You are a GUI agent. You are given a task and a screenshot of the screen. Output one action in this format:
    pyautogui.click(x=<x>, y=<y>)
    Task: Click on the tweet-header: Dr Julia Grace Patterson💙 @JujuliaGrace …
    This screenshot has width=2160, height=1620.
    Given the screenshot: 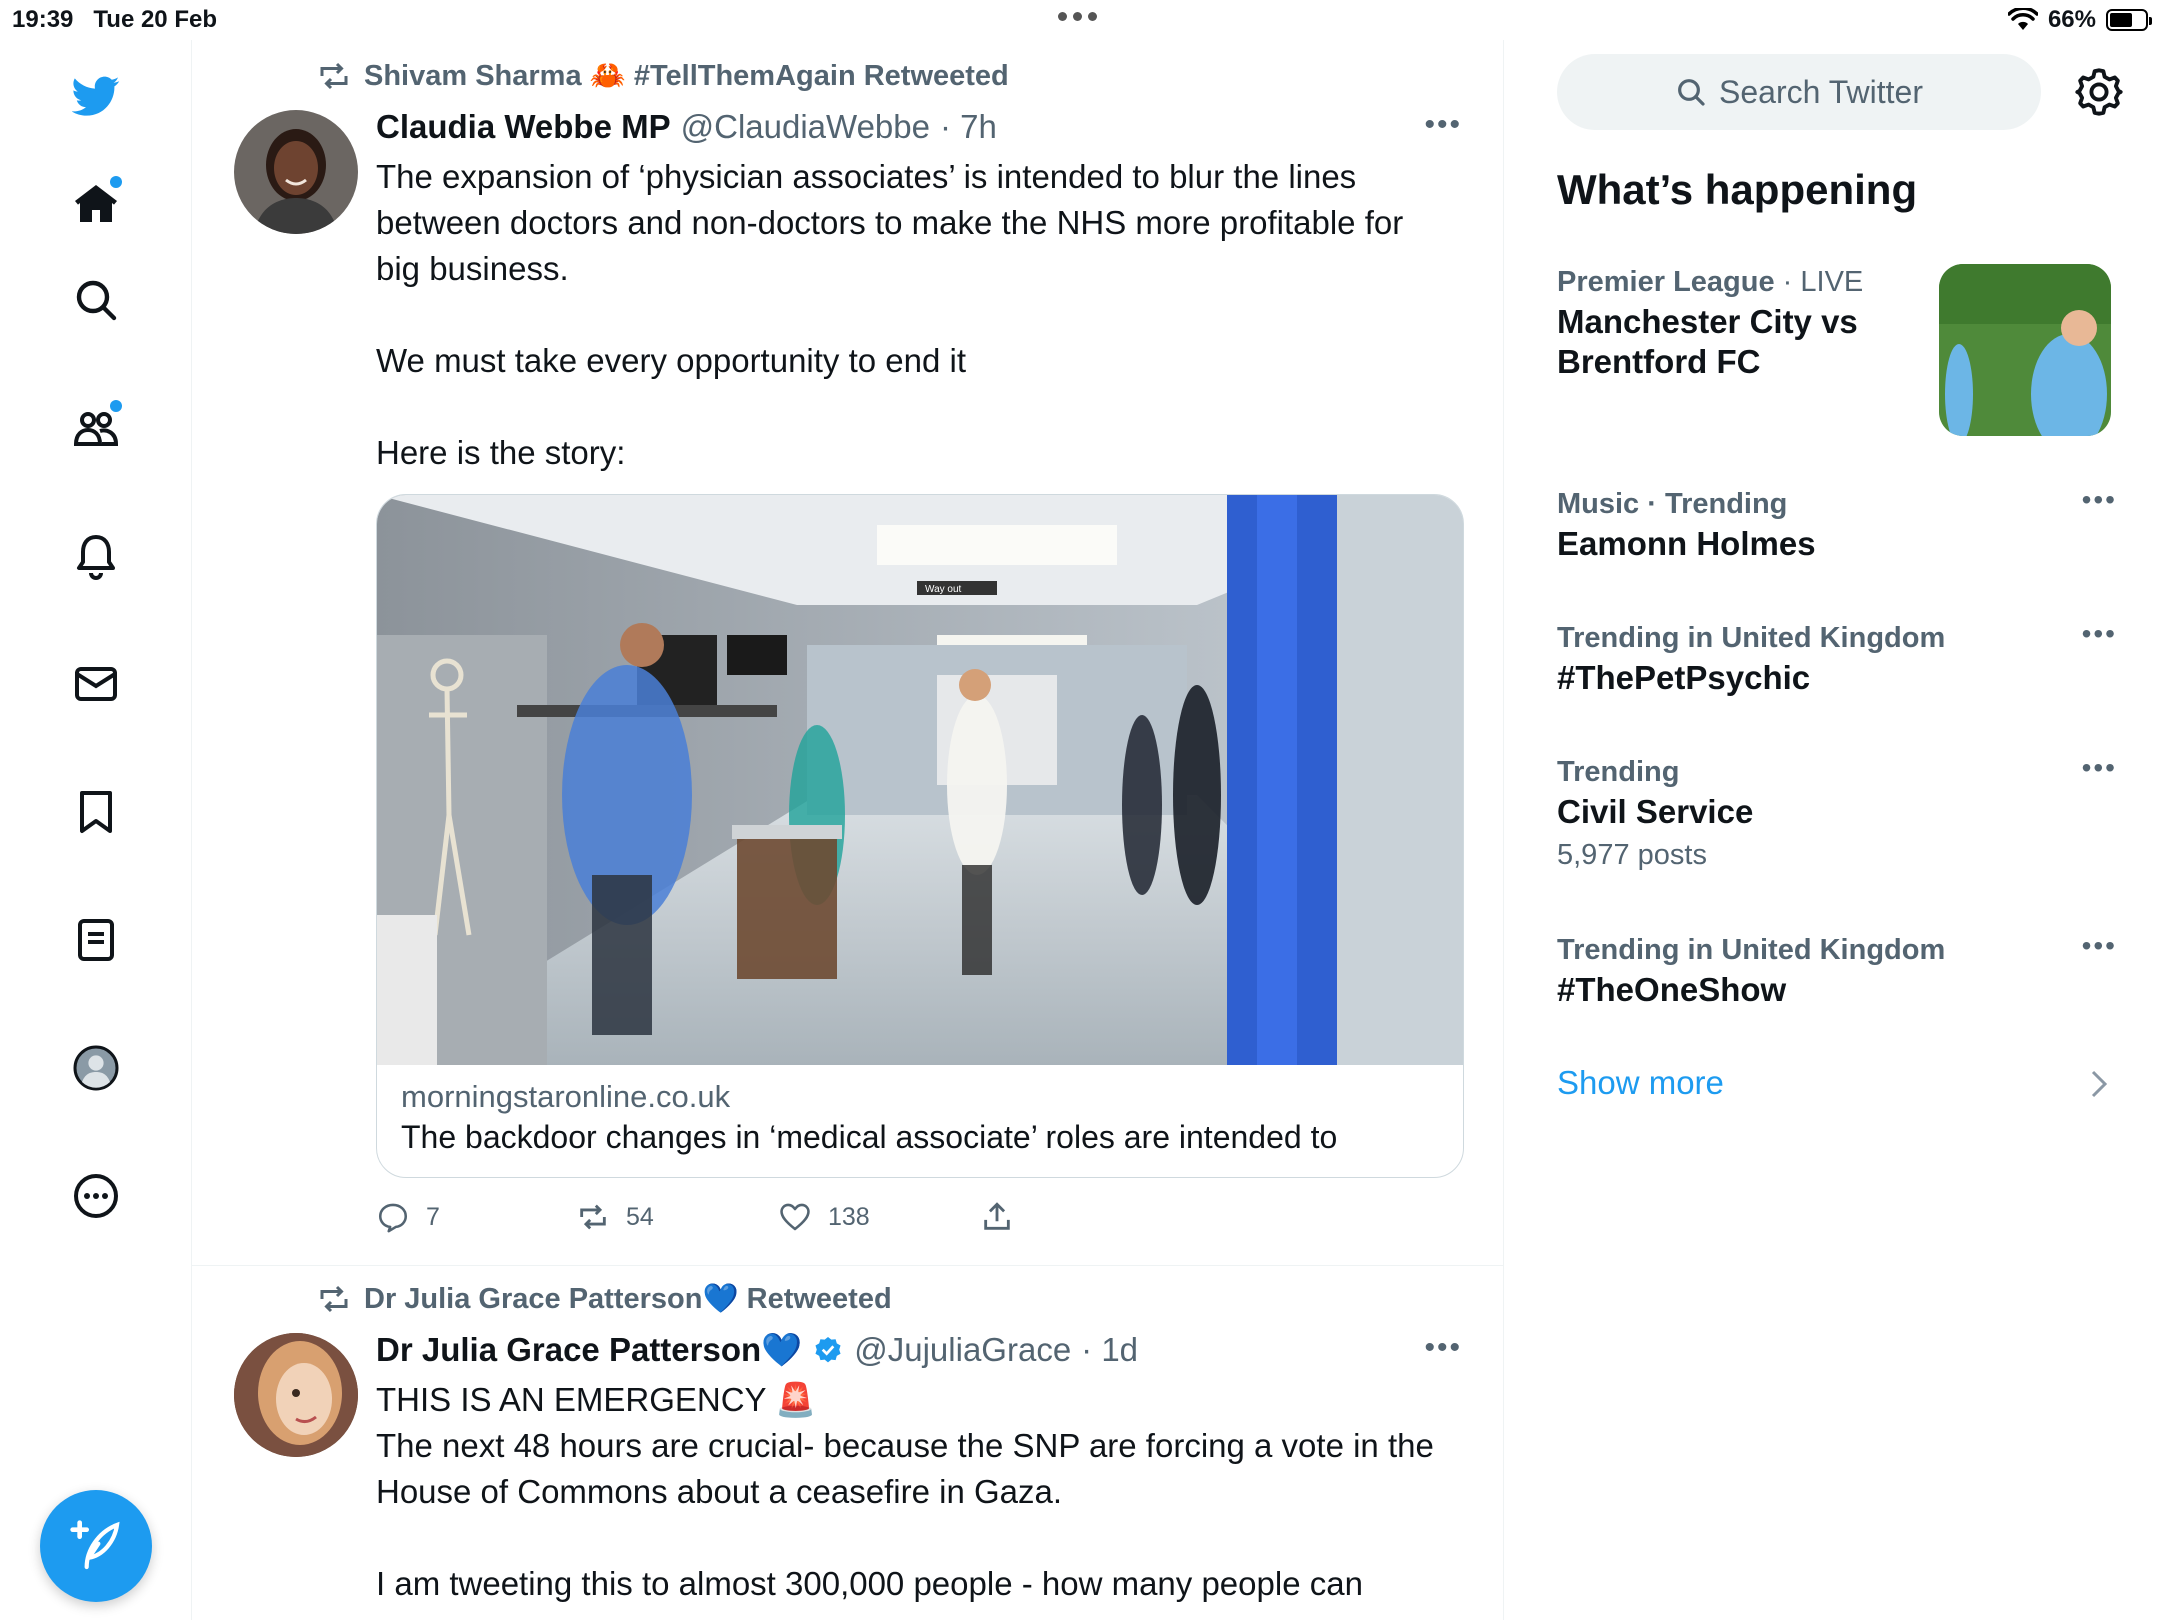 What is the action you would take?
    pyautogui.click(x=757, y=1350)
    